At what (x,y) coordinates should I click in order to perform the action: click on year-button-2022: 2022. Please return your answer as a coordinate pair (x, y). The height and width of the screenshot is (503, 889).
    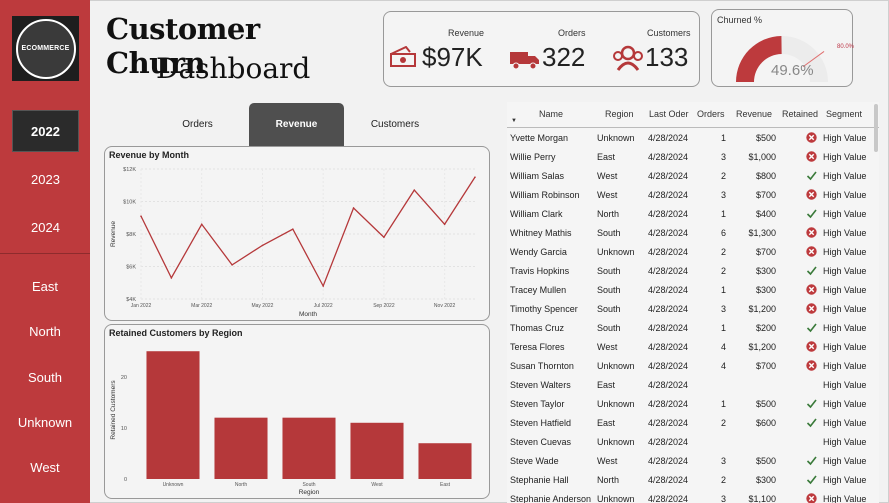
    Looking at the image, I should click on (45, 131).